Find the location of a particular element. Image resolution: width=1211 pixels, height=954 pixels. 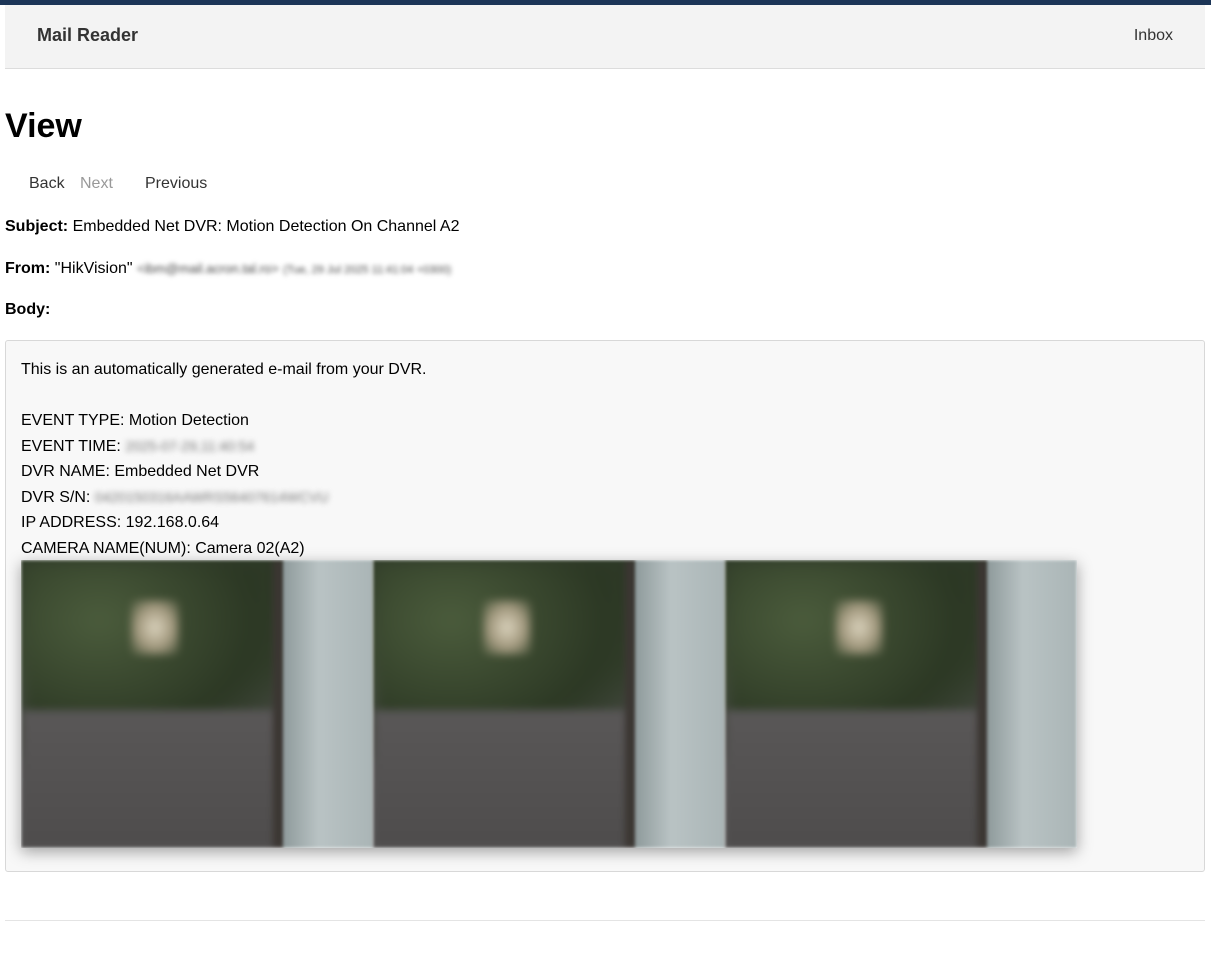

body-ip-address: IP ADDRESS: 192.168.0.64 is located at coordinates (120, 522).